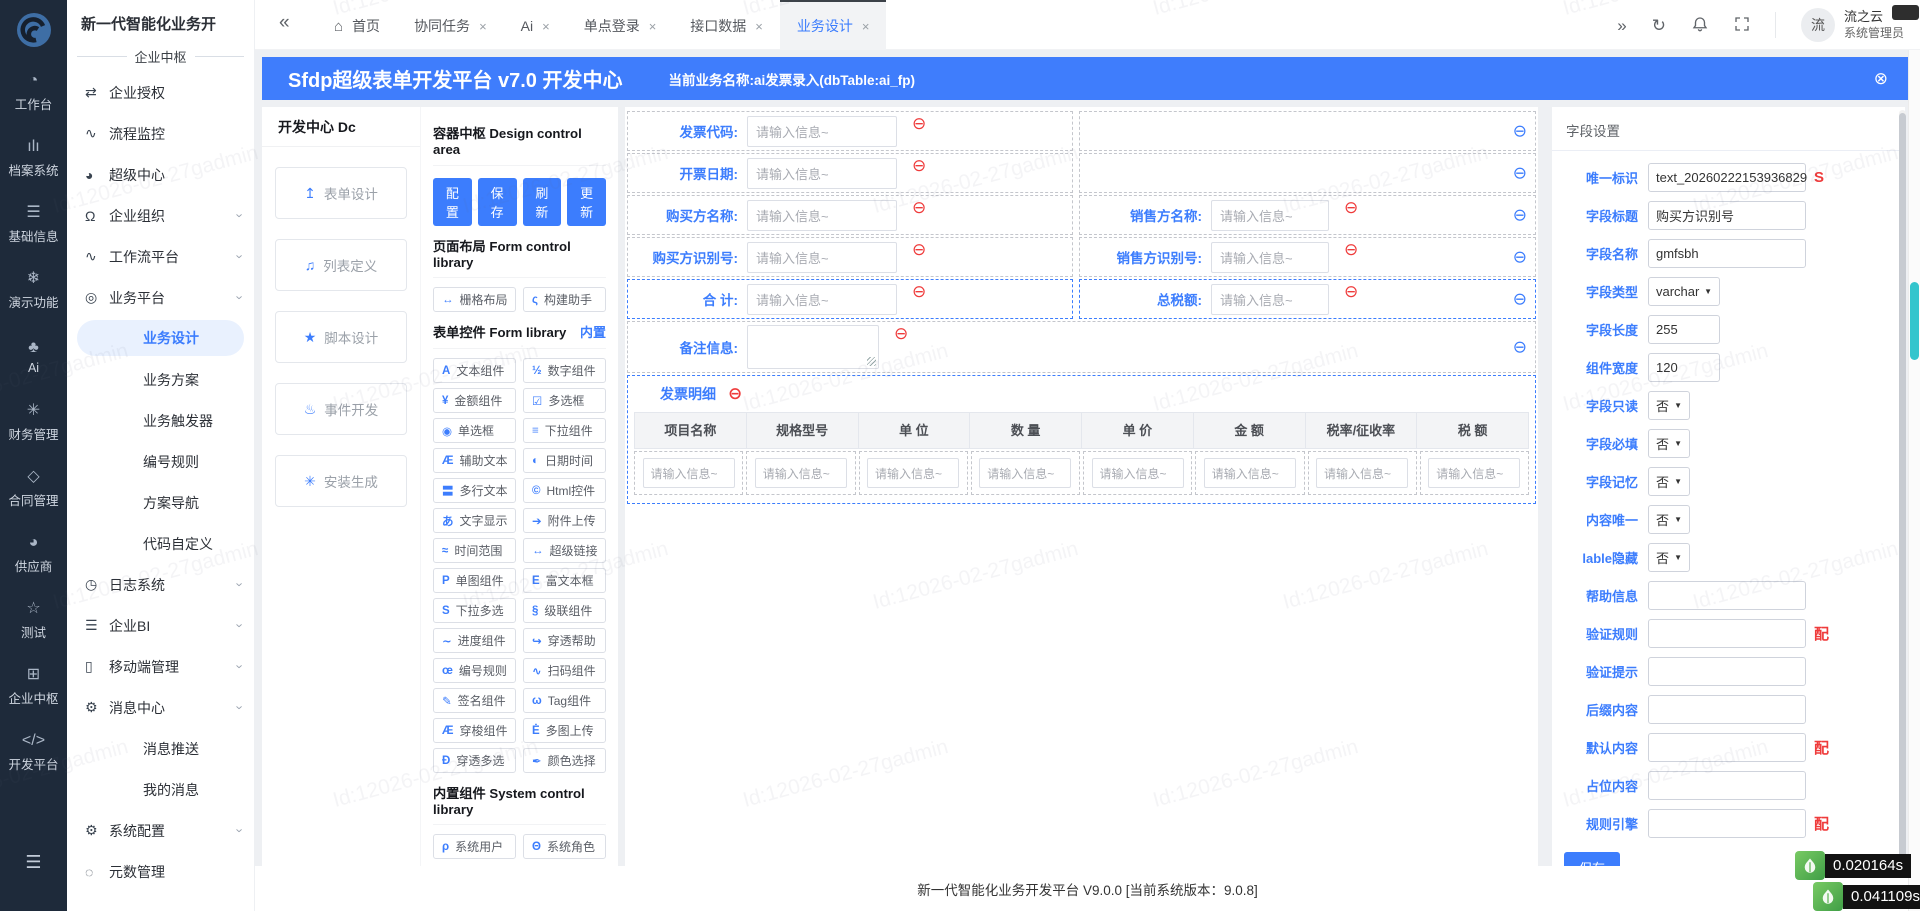  Describe the element at coordinates (564, 430) in the screenshot. I see `form-component-button: ≡ 下拉组件` at that location.